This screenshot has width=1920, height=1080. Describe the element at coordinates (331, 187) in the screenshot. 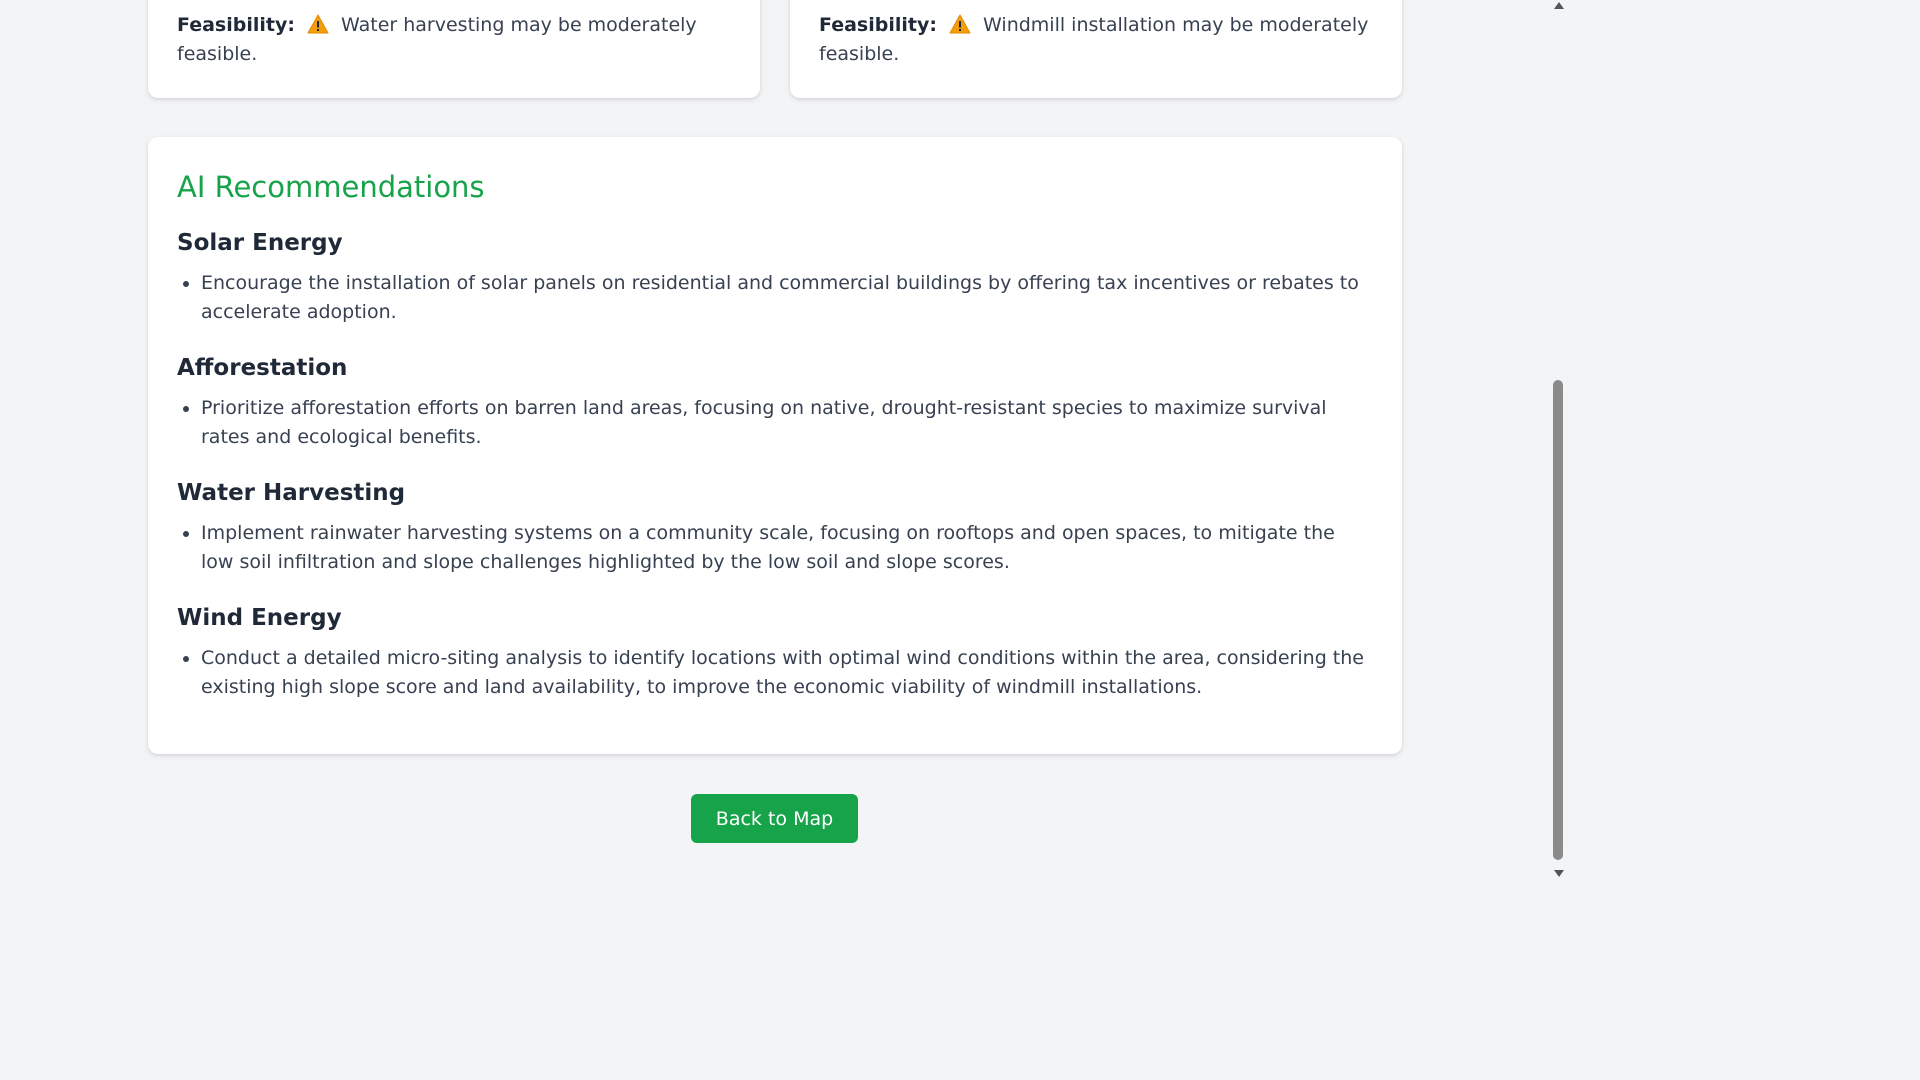

I see `ai-recommendations-title: AI Recommendations` at that location.